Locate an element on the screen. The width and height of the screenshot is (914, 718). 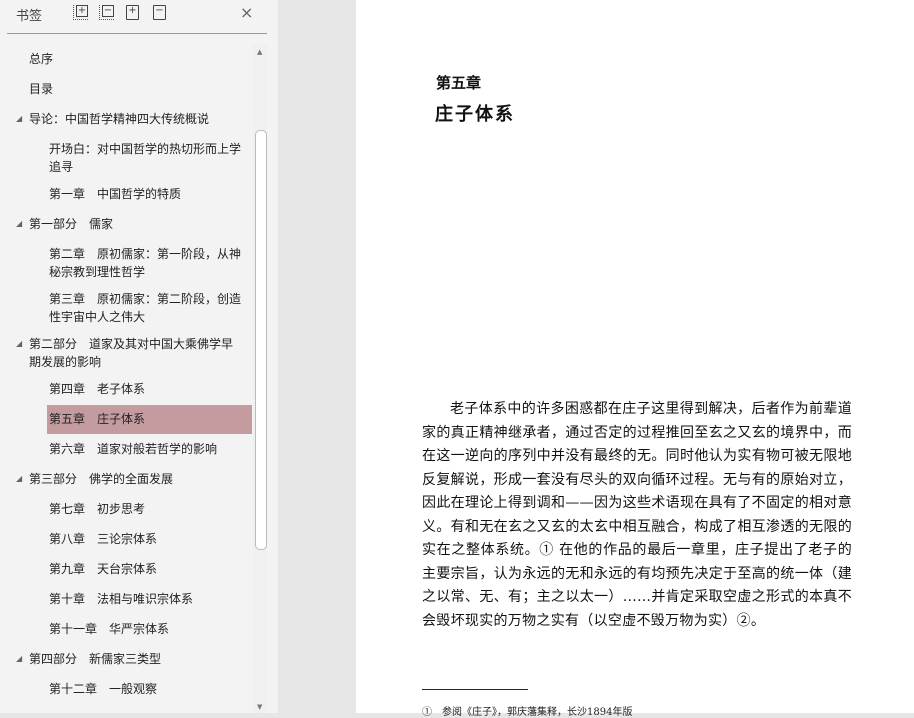
bookmark-header: 书签 + − + − × is located at coordinates (139, 17).